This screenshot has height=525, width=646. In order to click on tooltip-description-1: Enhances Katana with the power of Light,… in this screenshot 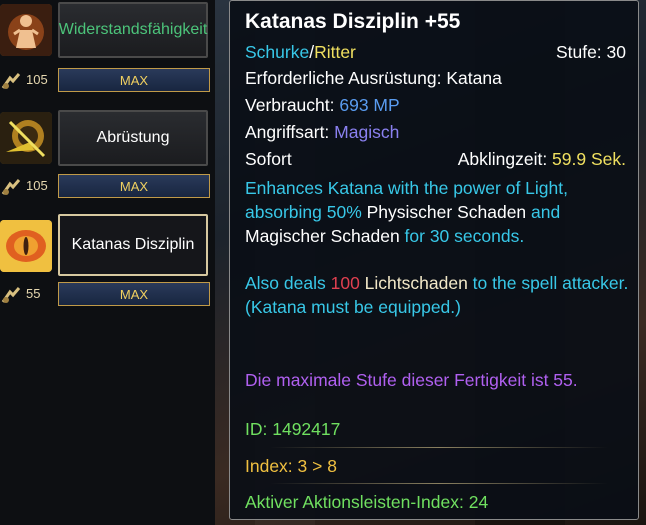, I will do `click(406, 212)`.